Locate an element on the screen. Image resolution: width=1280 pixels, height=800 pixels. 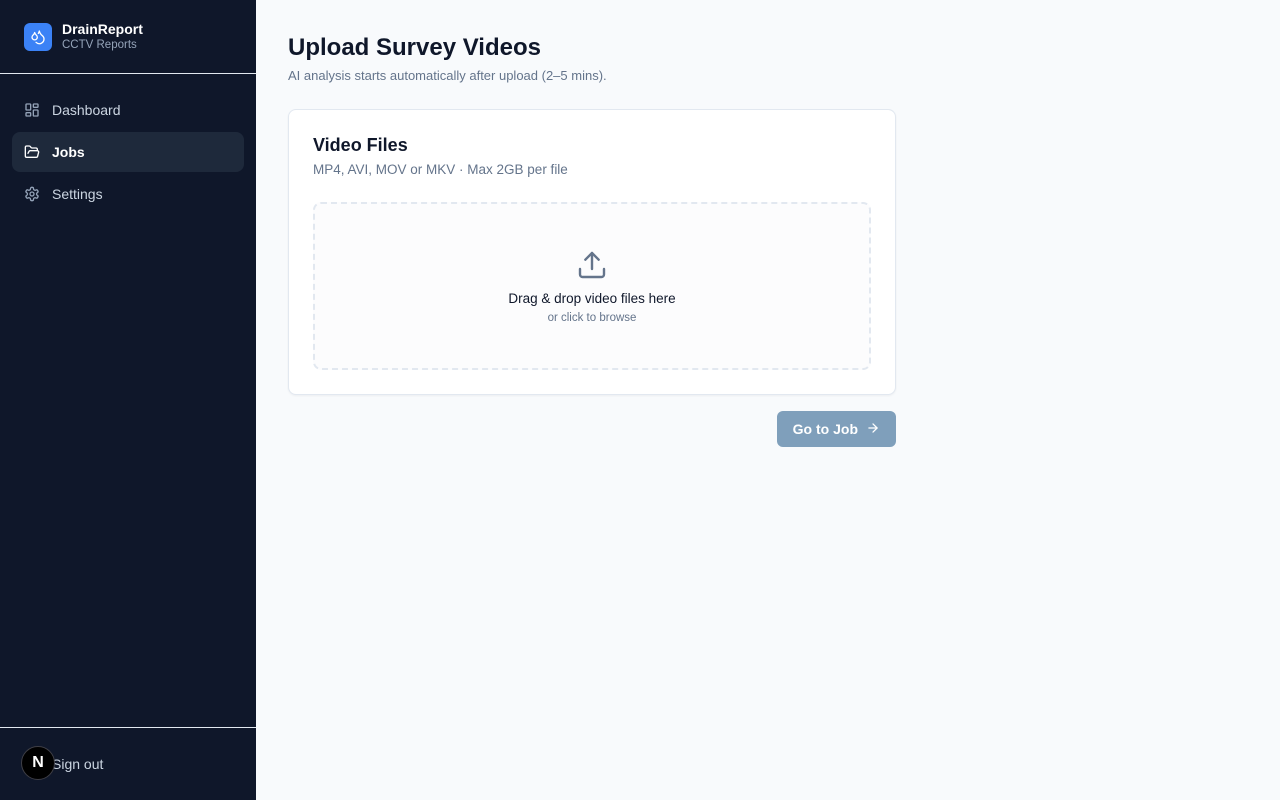
sidebar-footer: Sign out N is located at coordinates (128, 763).